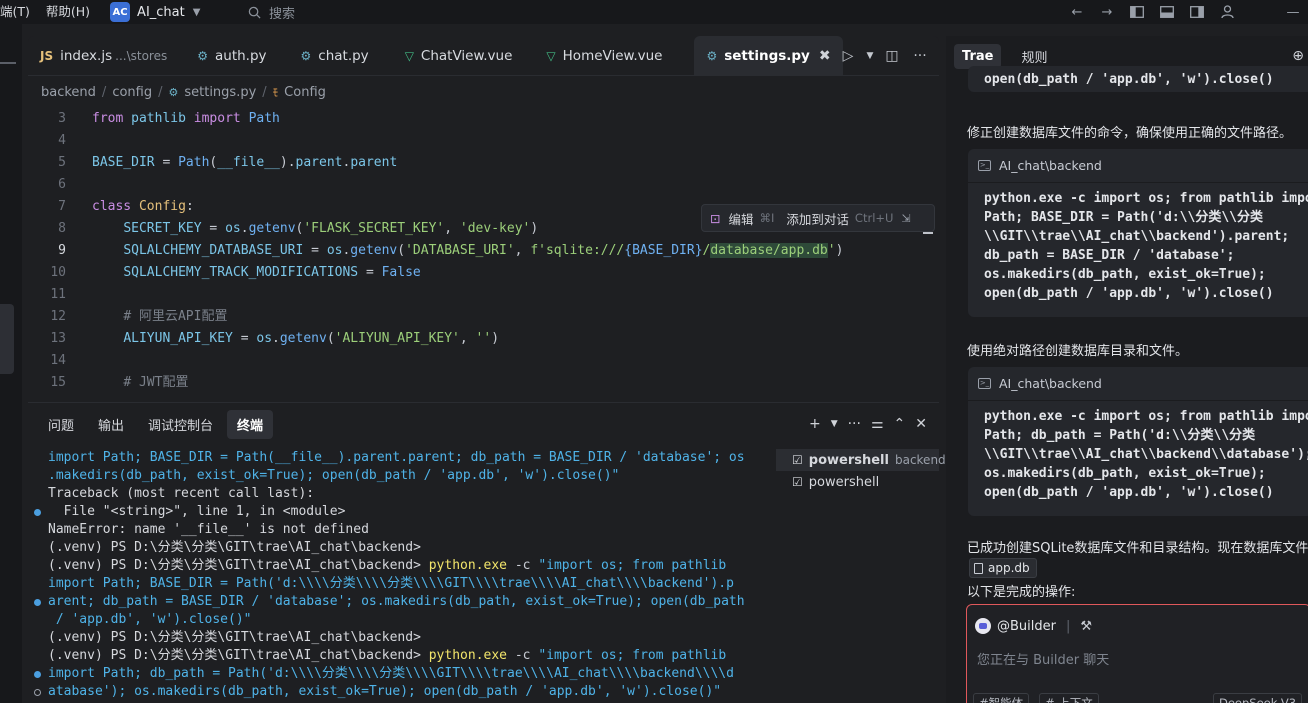 The image size is (1308, 703). What do you see at coordinates (797, 482) in the screenshot?
I see `terminal-icon: ☑` at bounding box center [797, 482].